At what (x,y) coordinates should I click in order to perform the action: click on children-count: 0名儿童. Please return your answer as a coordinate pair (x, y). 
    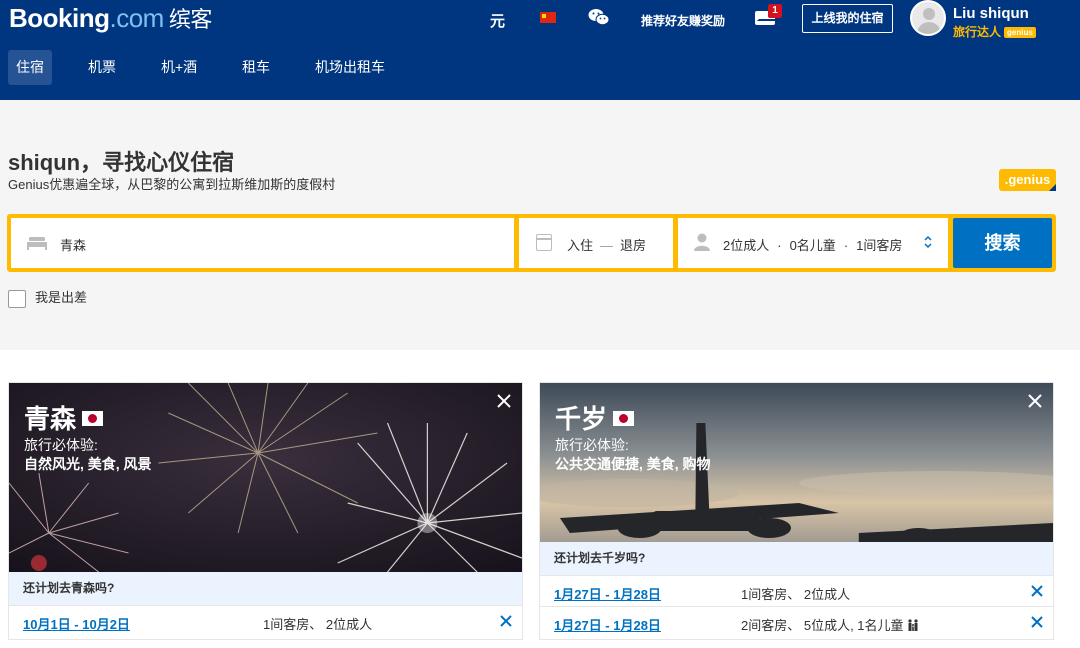
    Looking at the image, I should click on (812, 245).